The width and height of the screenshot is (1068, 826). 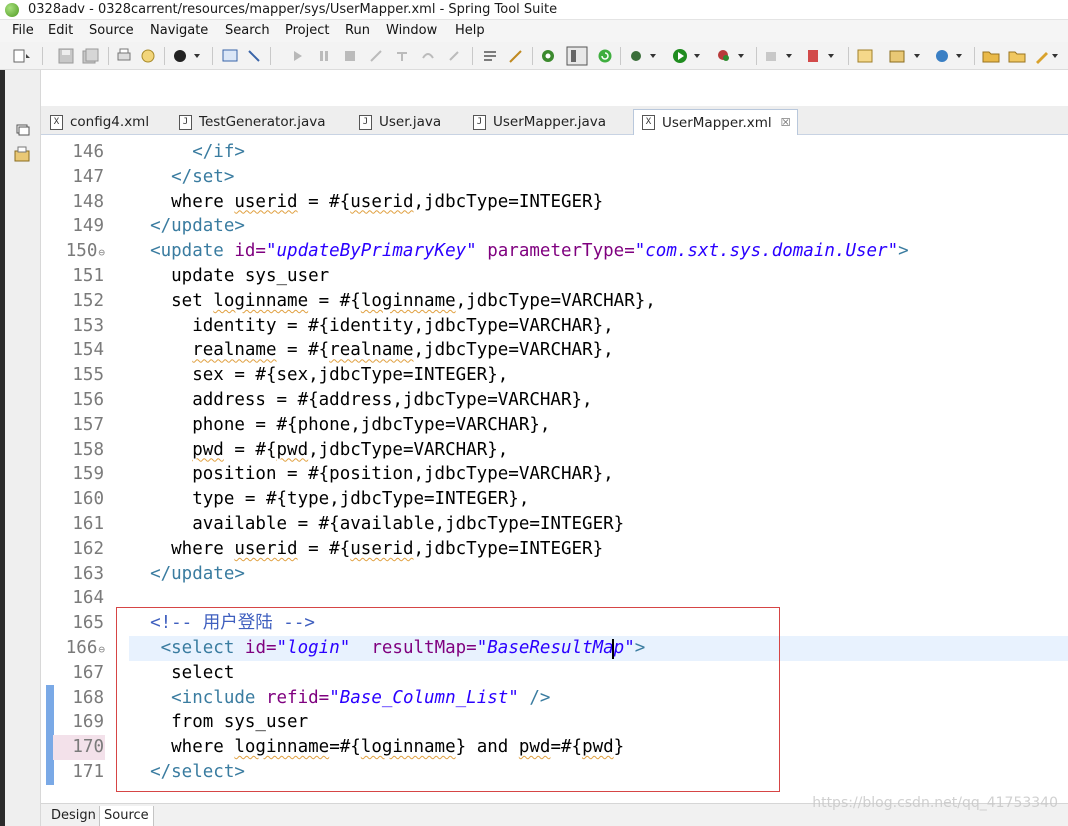 I want to click on spring-boot-icon, so click(x=548, y=56).